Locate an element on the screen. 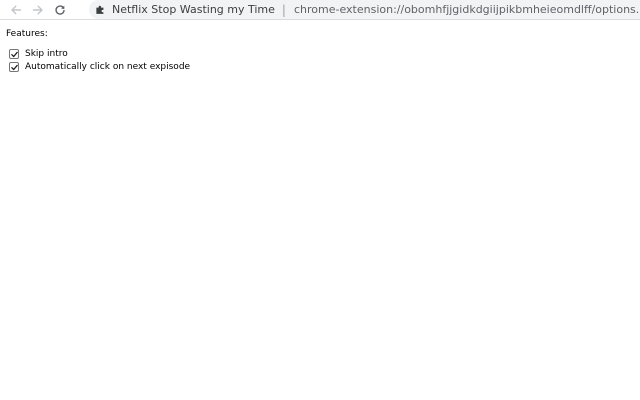  auto-next-episode-checkbox is located at coordinates (14, 67).